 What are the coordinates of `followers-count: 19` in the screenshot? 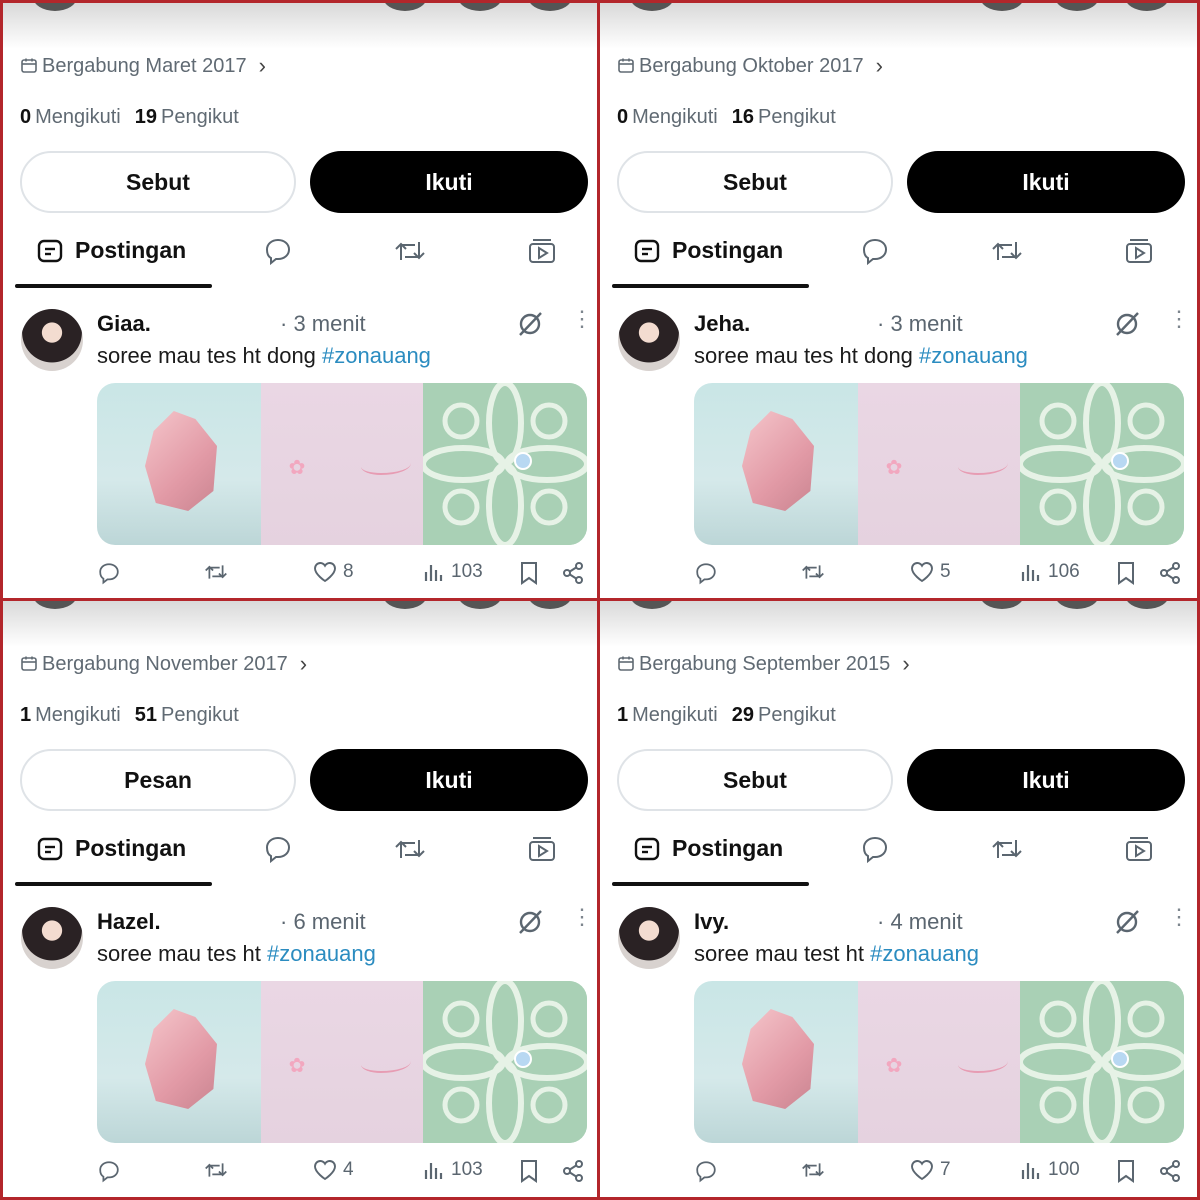 It's located at (146, 117).